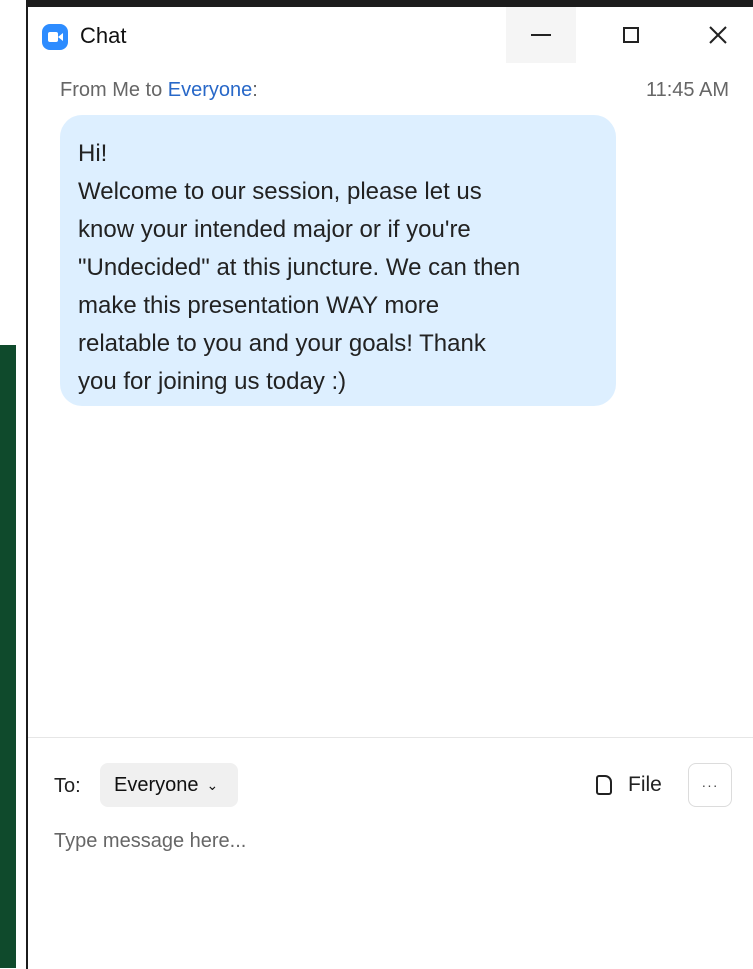 This screenshot has height=969, width=753. I want to click on maximize-button, so click(631, 35).